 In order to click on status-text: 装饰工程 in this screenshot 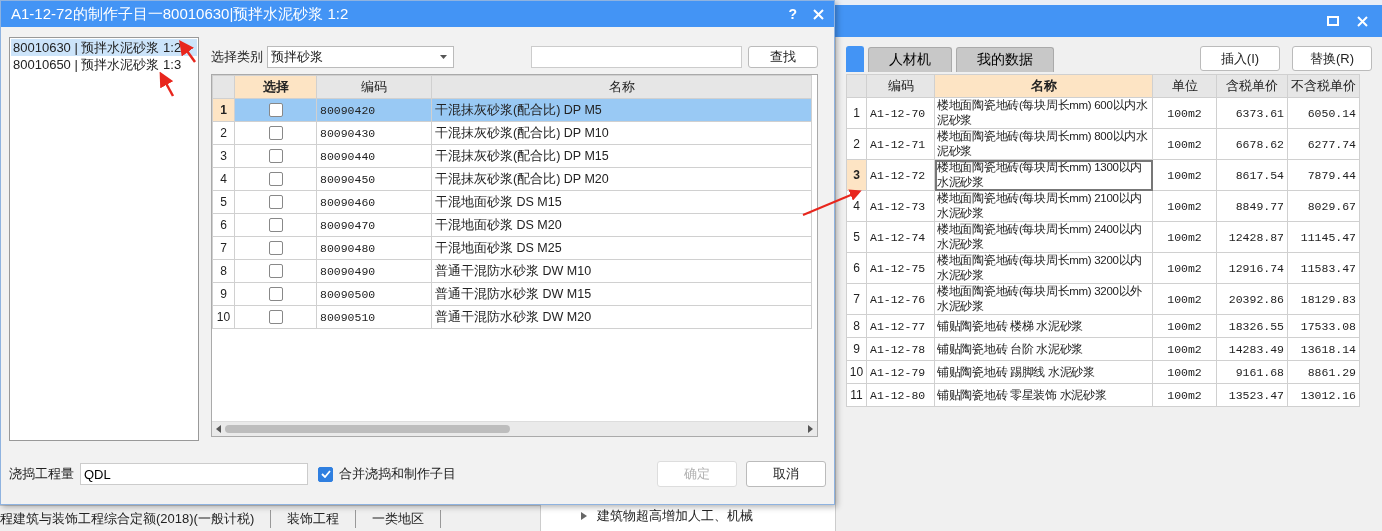, I will do `click(322, 518)`.